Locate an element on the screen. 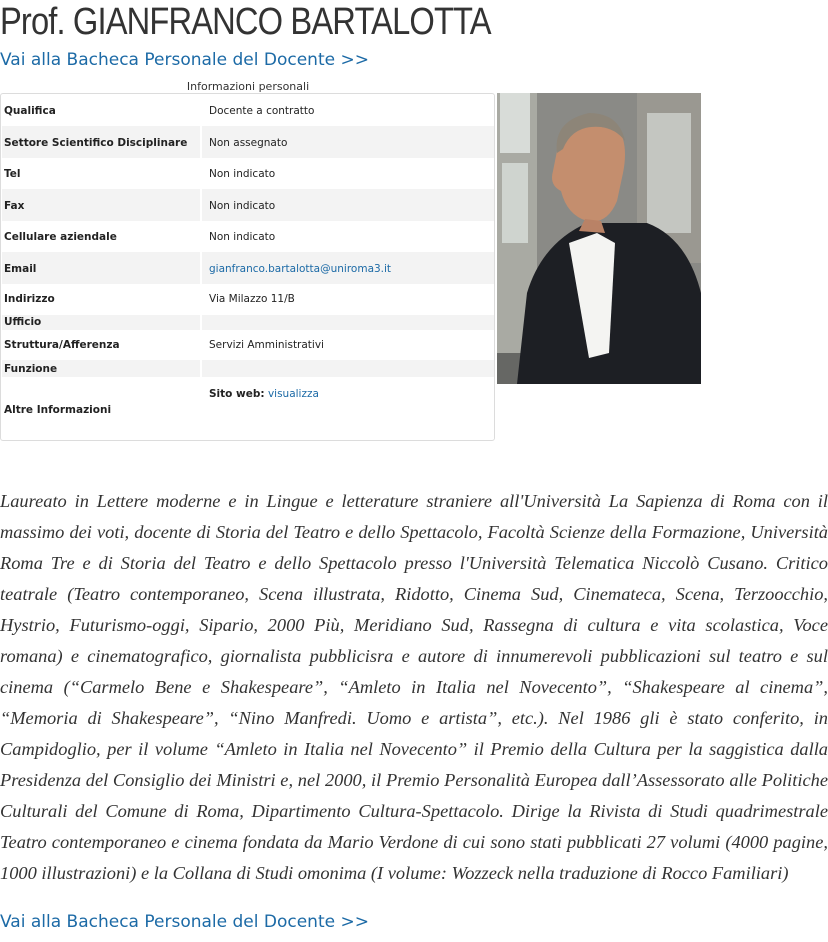 Image resolution: width=828 pixels, height=942 pixels. row-label-funzione: Funzione is located at coordinates (31, 369).